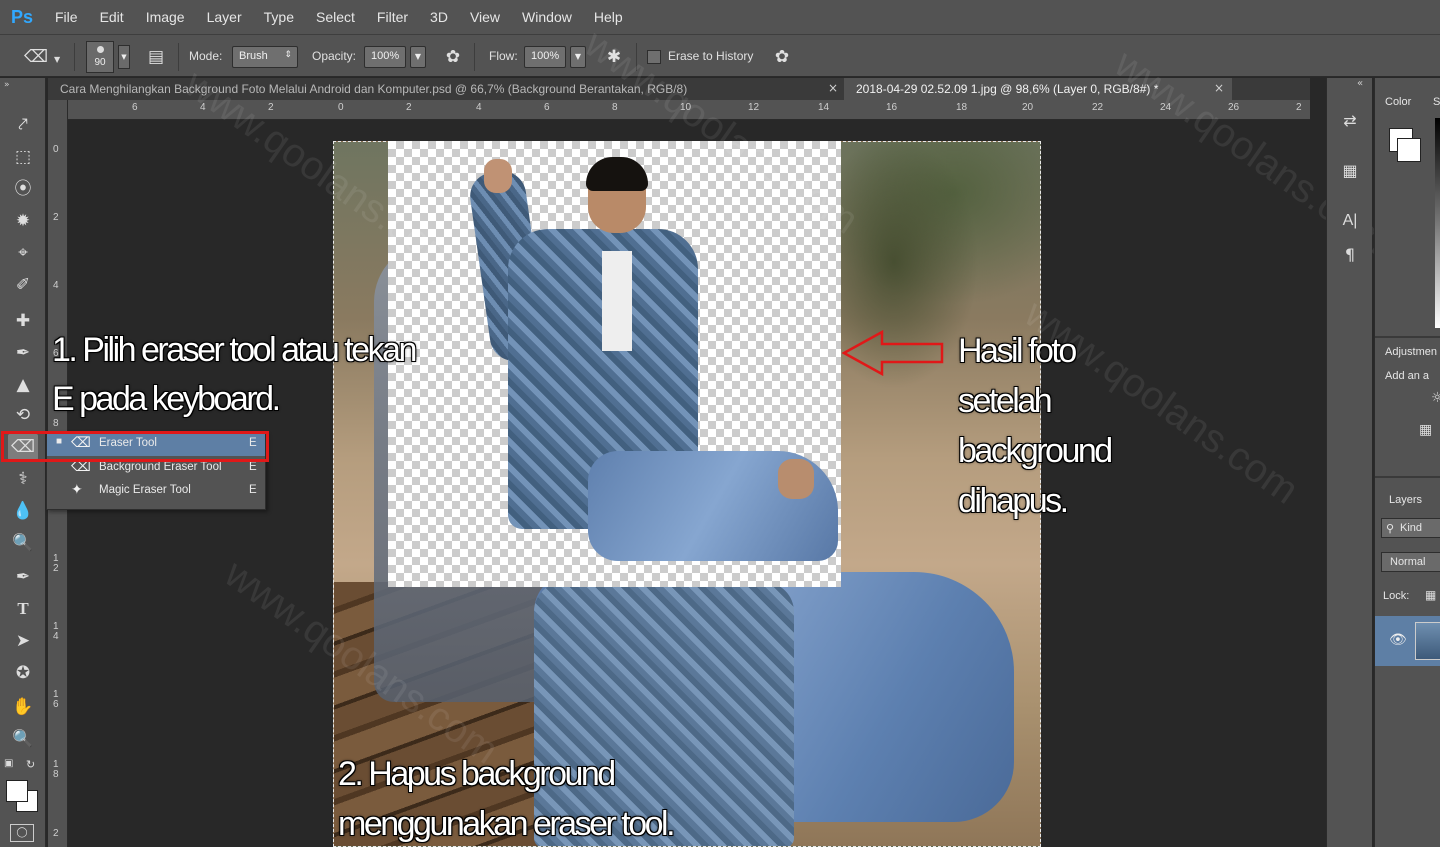 The width and height of the screenshot is (1440, 847). Describe the element at coordinates (23, 511) in the screenshot. I see `blur-tool-icon: 💧` at that location.